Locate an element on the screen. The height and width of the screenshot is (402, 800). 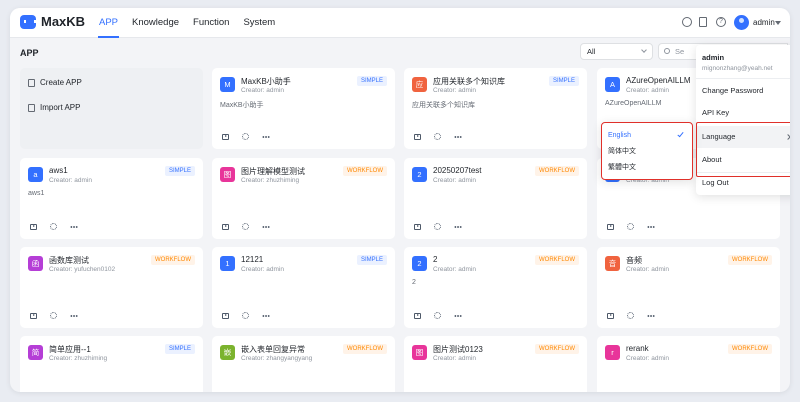
language-item-label: Language is located at coordinates (719, 136).